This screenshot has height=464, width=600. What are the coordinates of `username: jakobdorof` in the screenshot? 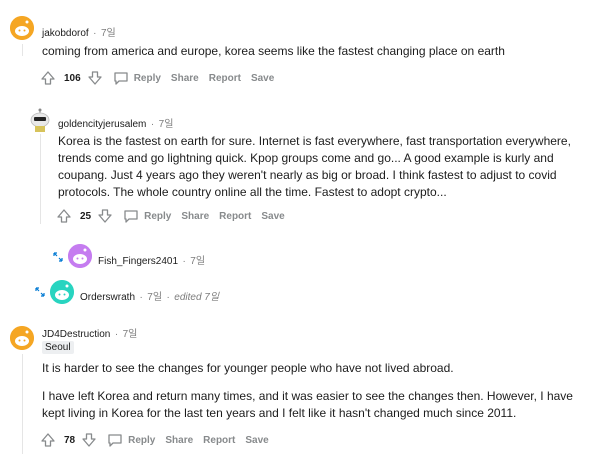 It's located at (65, 33).